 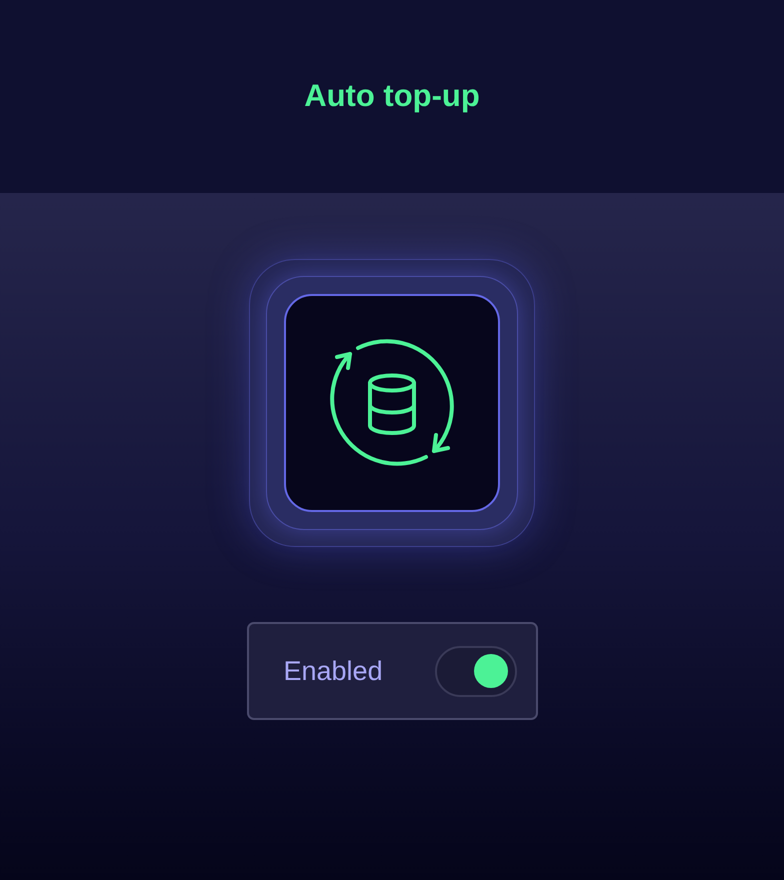 I want to click on toggle-switch, so click(x=475, y=671).